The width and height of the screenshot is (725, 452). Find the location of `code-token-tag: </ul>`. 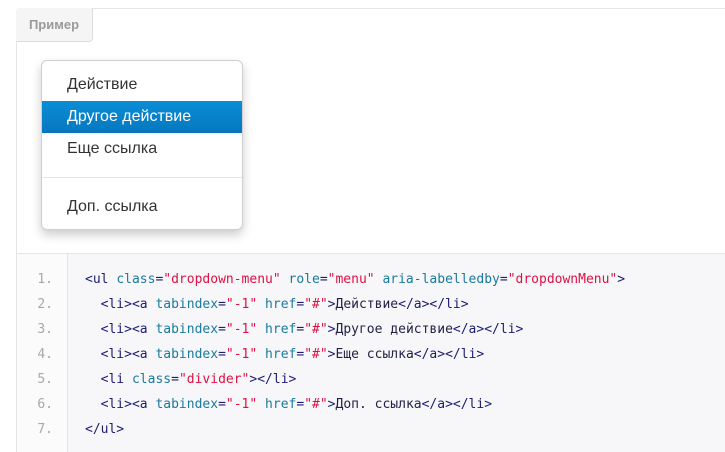

code-token-tag: </ul> is located at coordinates (105, 429).